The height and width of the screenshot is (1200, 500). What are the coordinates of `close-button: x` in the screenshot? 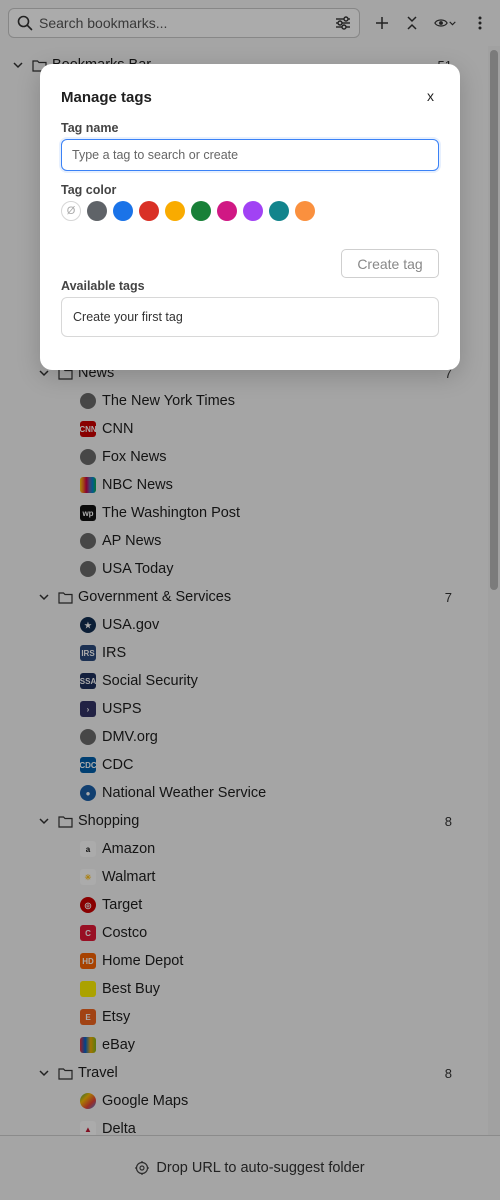 It's located at (430, 96).